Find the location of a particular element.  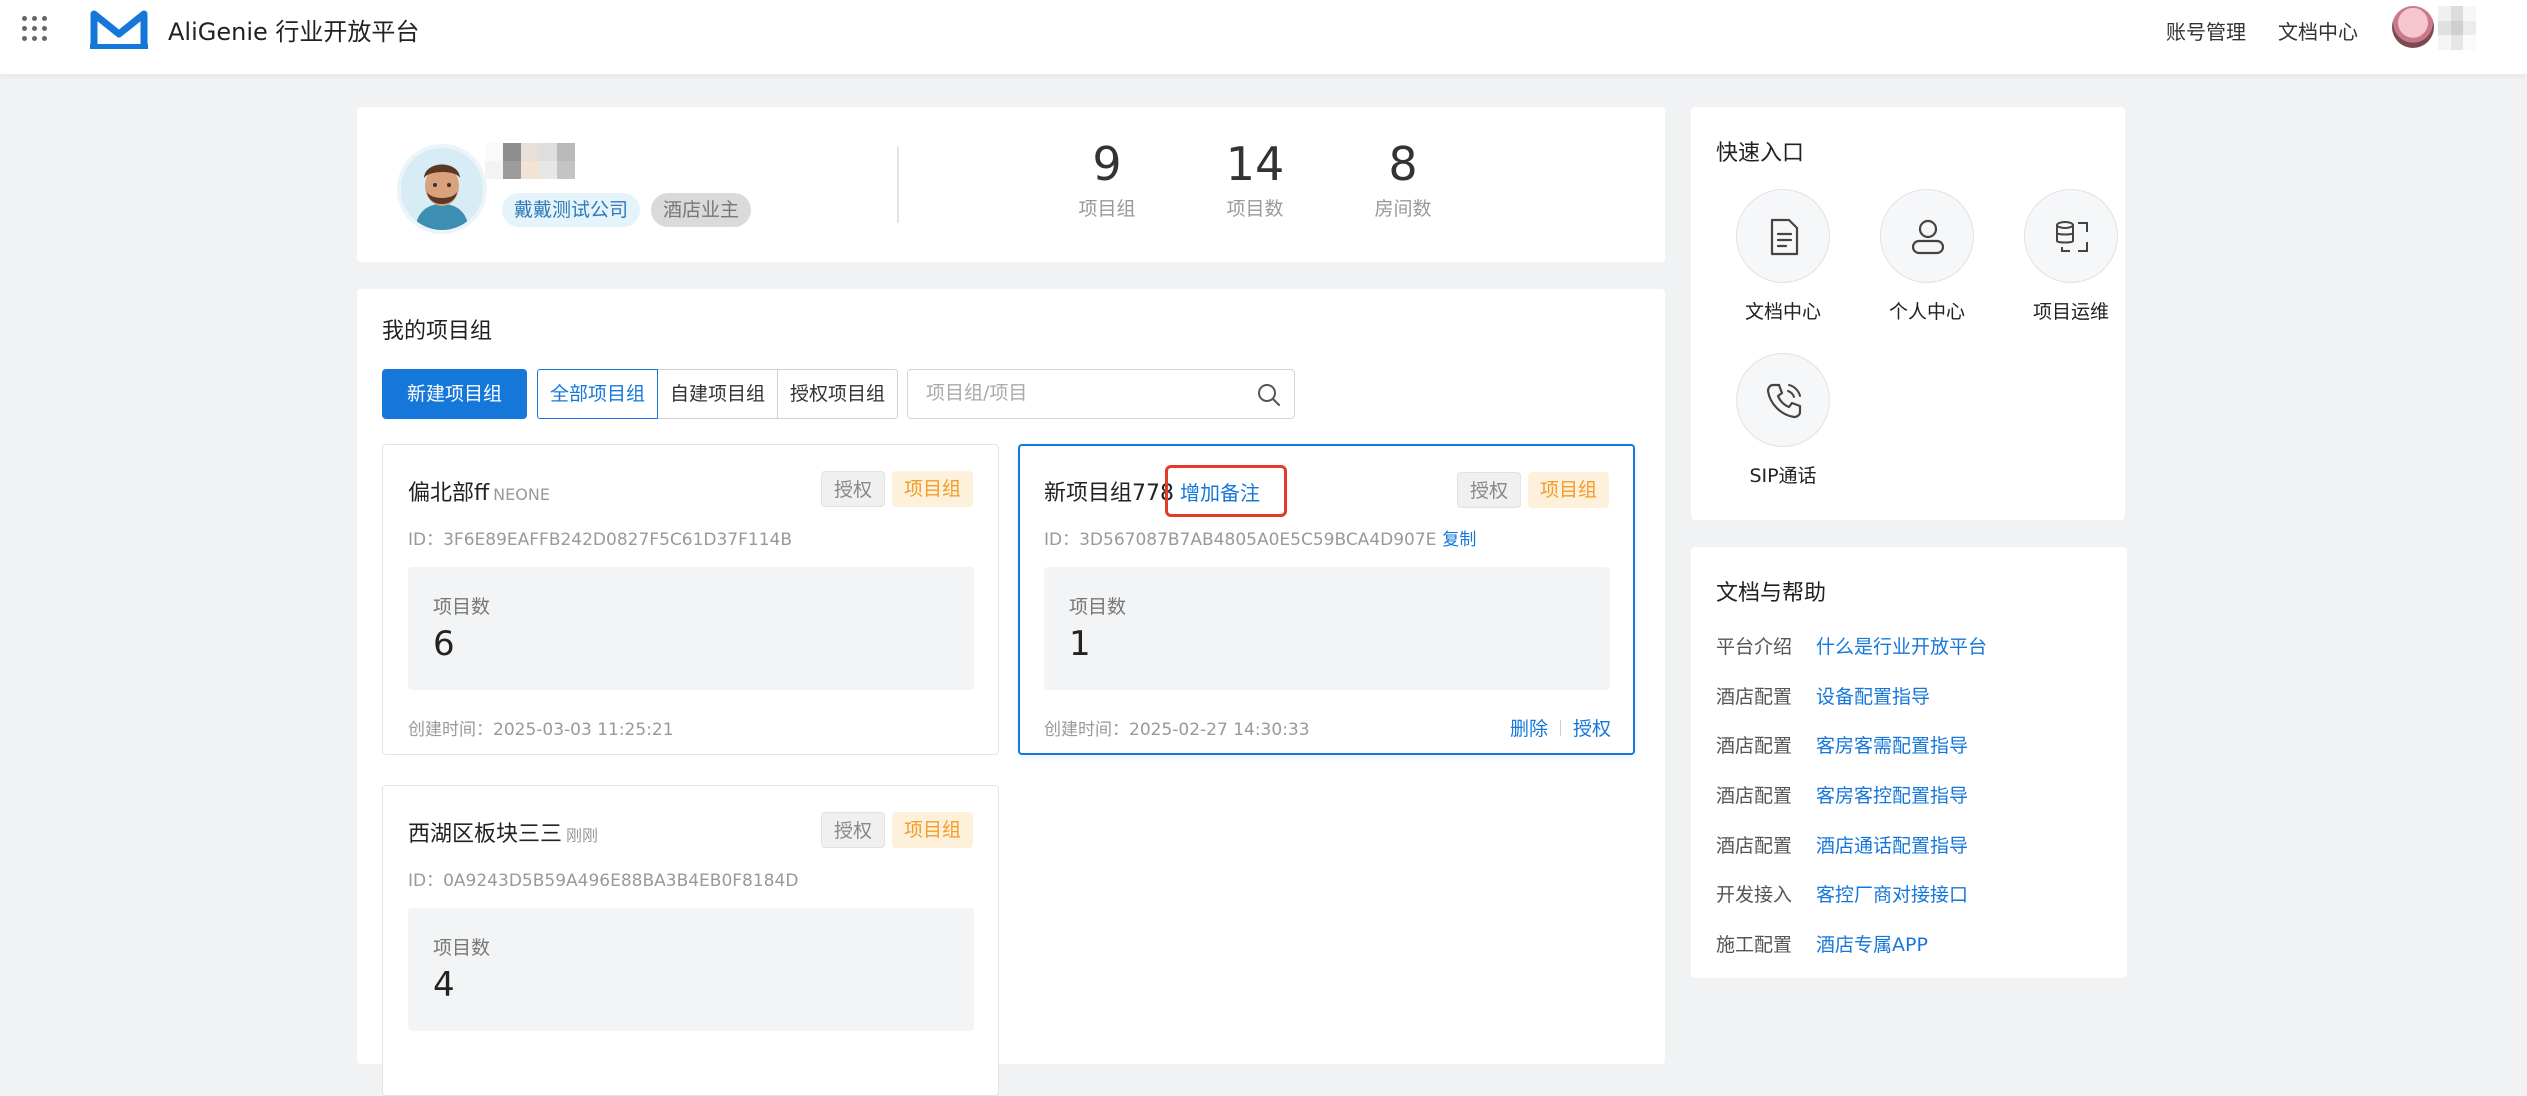

panel-title: 文档与帮助 is located at coordinates (1771, 593).